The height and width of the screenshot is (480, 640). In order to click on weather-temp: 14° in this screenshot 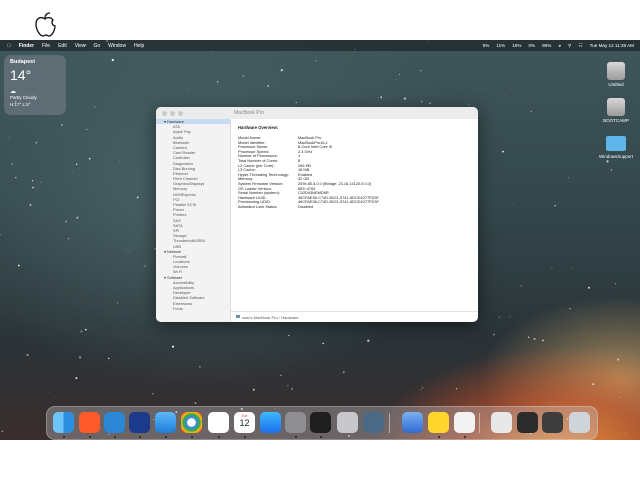, I will do `click(21, 75)`.